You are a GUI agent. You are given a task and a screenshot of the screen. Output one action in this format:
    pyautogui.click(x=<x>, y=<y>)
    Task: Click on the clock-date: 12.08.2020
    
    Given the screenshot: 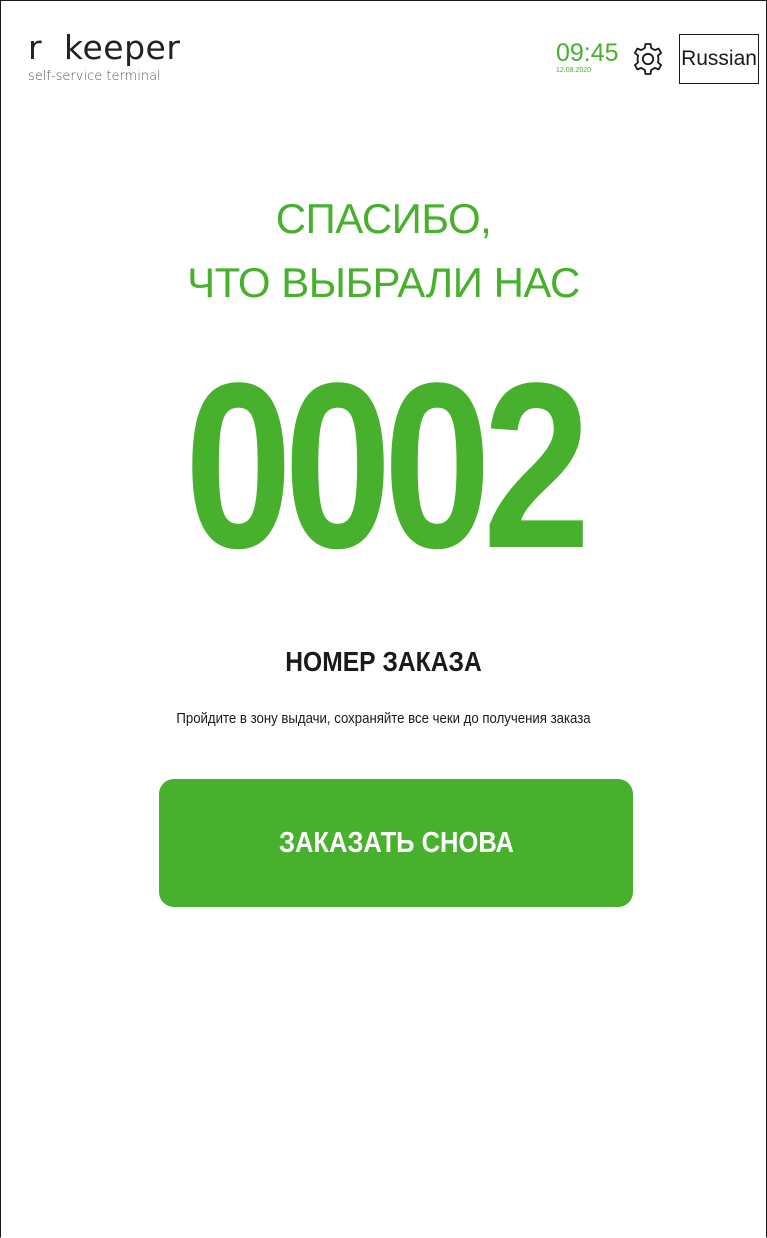 What is the action you would take?
    pyautogui.click(x=574, y=70)
    